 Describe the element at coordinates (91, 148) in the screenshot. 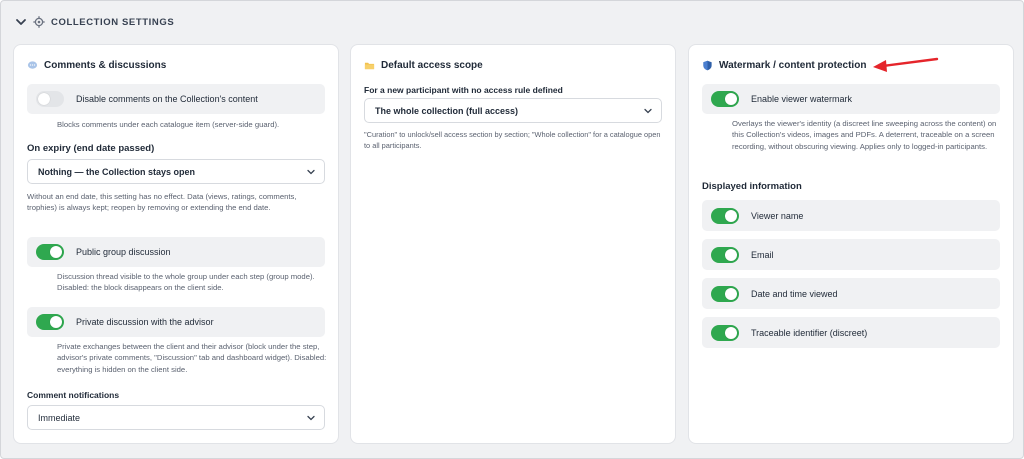

I see `on-expiry-label: On expiry (end date passed)` at that location.